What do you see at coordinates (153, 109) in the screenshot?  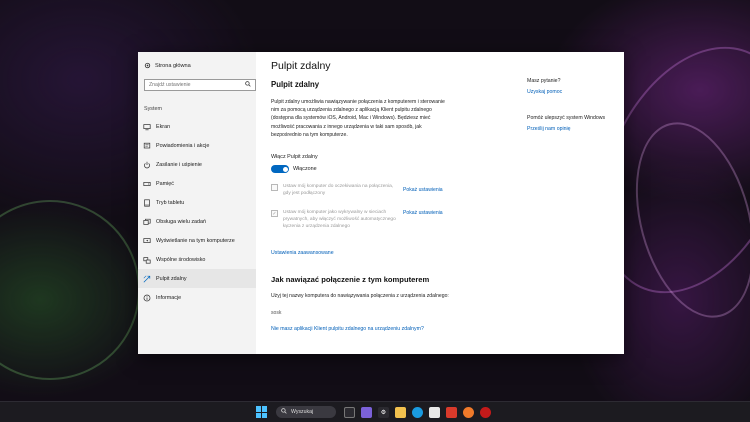 I see `sidebar-section-title: System` at bounding box center [153, 109].